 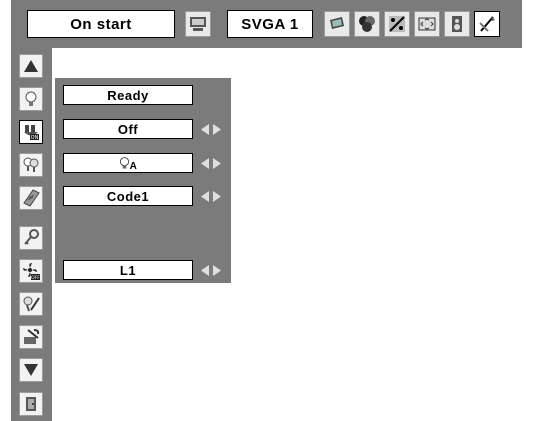 I want to click on lamp-mode-icon, so click(x=31, y=165).